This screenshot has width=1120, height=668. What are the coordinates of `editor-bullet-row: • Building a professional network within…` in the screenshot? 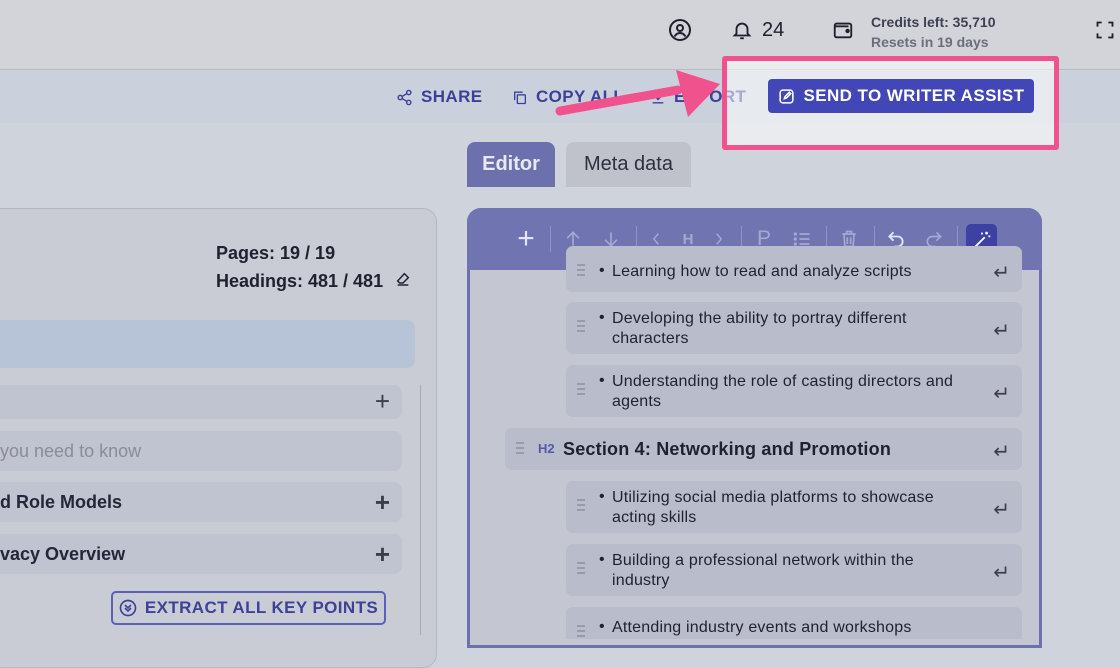 It's located at (794, 570).